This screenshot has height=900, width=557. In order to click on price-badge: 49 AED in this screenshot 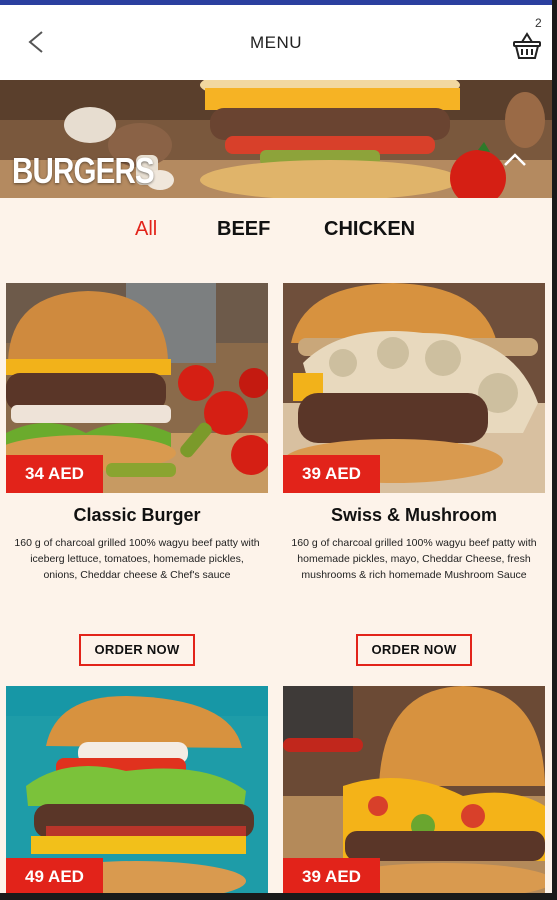, I will do `click(54, 875)`.